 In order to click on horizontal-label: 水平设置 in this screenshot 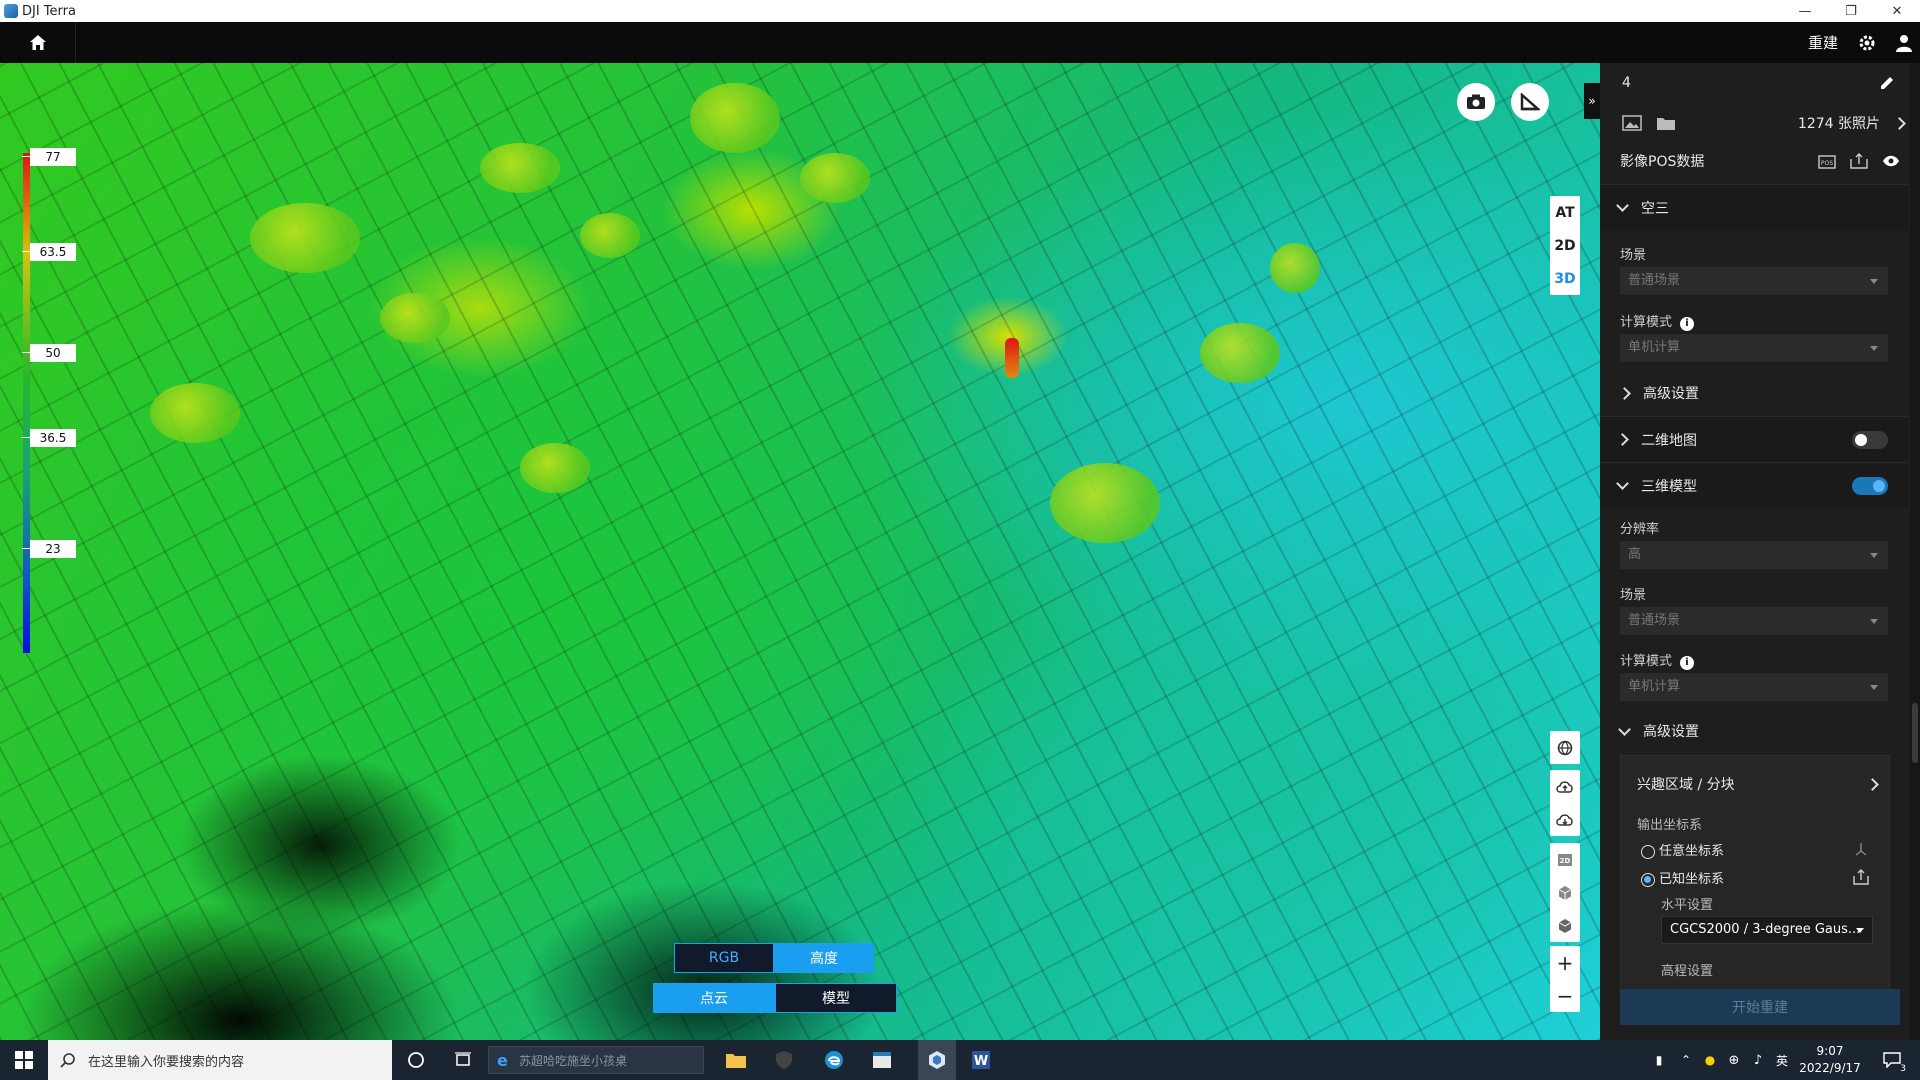, I will do `click(1687, 905)`.